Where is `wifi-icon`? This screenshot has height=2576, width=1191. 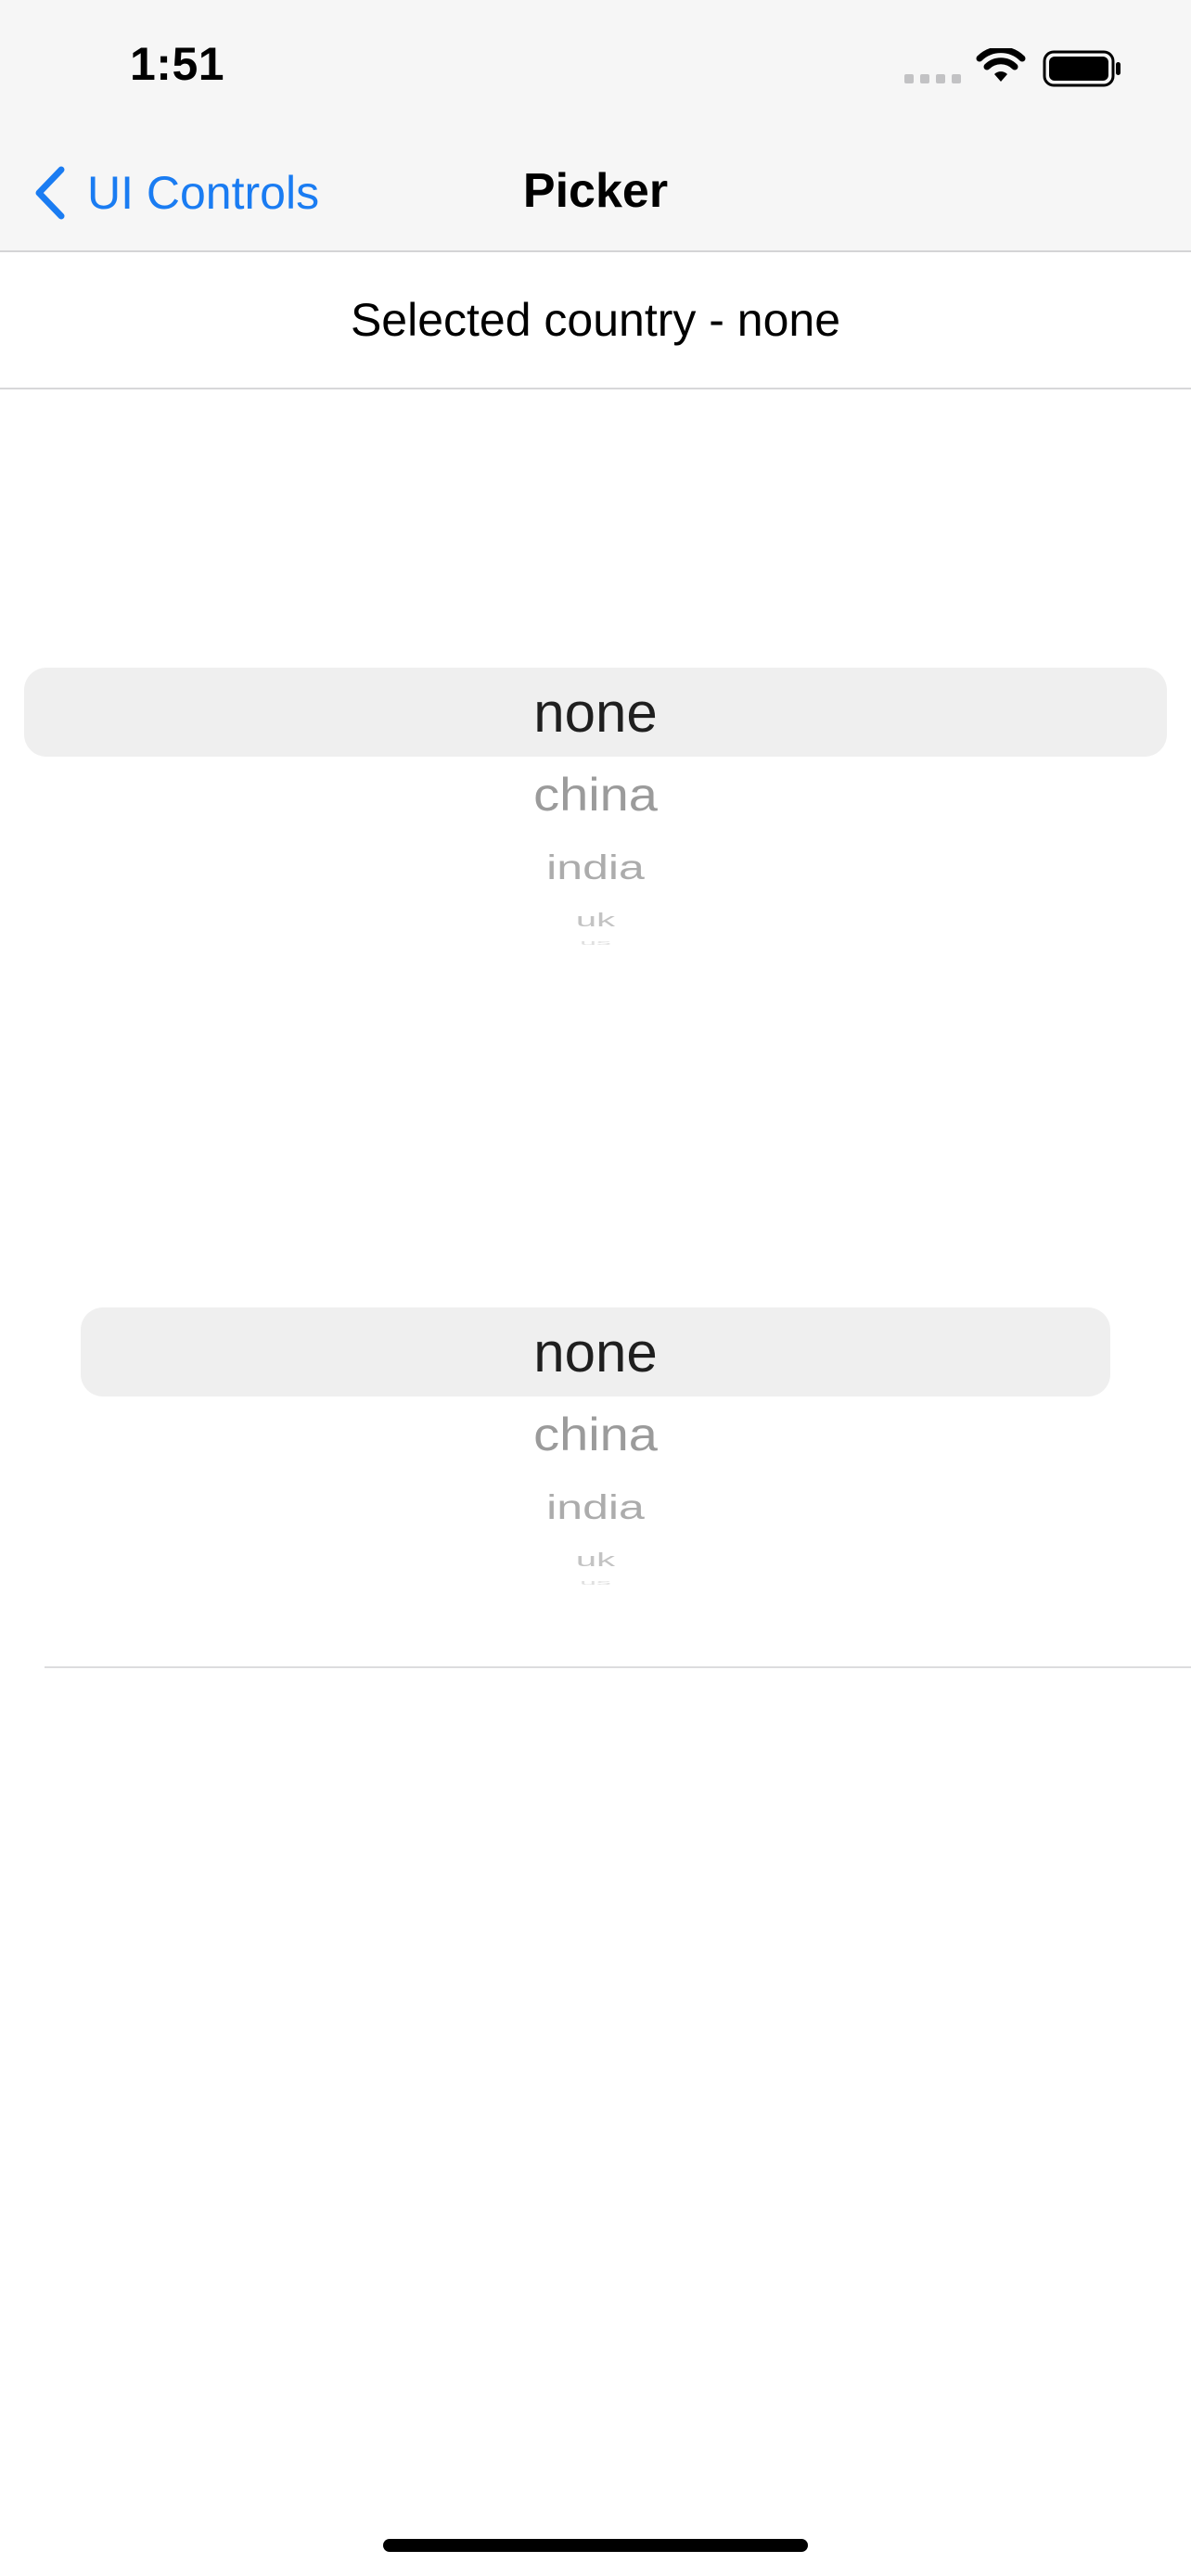
wifi-icon is located at coordinates (1001, 65).